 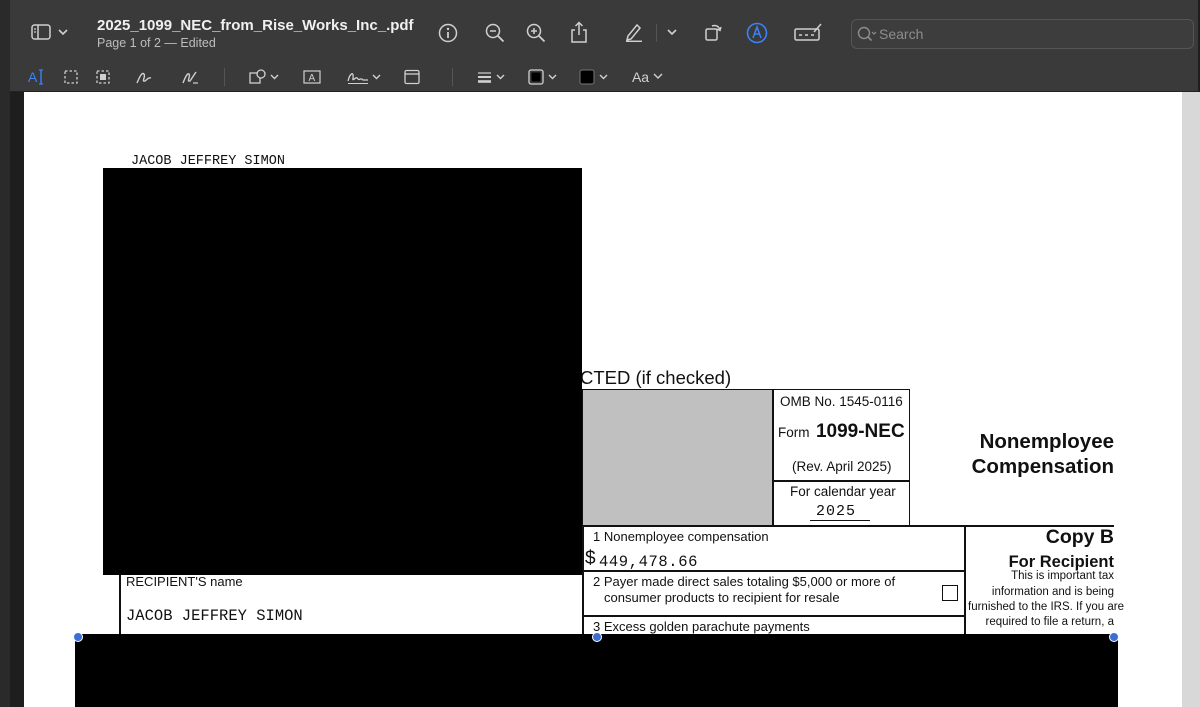 I want to click on recipient-name: JACOB JEFFREY SIMON, so click(x=214, y=616).